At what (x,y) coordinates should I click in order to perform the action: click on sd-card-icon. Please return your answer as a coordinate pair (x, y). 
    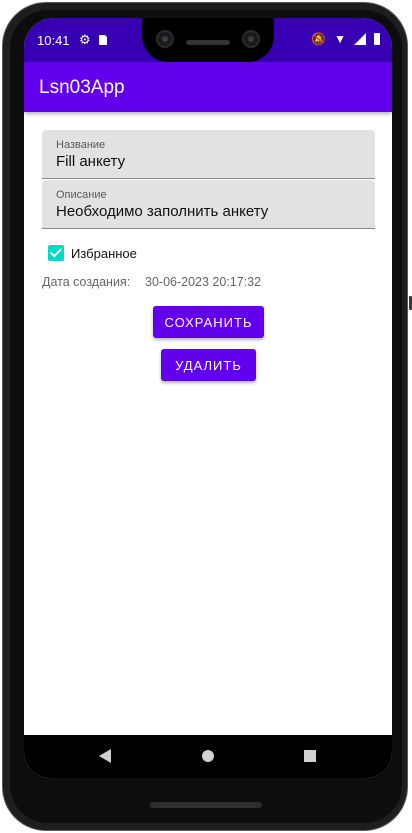
    Looking at the image, I should click on (103, 40).